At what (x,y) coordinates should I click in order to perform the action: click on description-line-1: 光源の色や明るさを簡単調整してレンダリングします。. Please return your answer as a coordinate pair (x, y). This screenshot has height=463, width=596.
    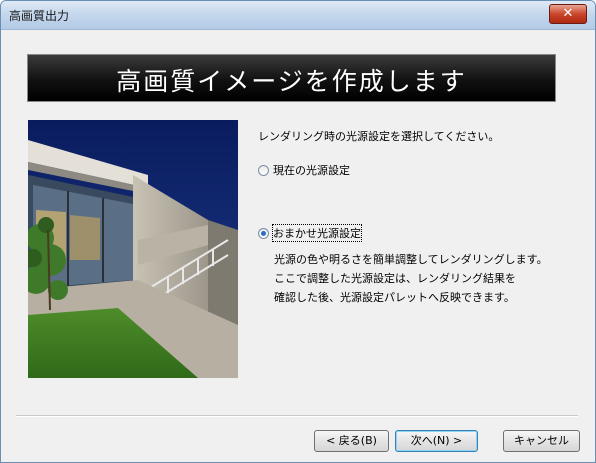
    Looking at the image, I should click on (411, 259).